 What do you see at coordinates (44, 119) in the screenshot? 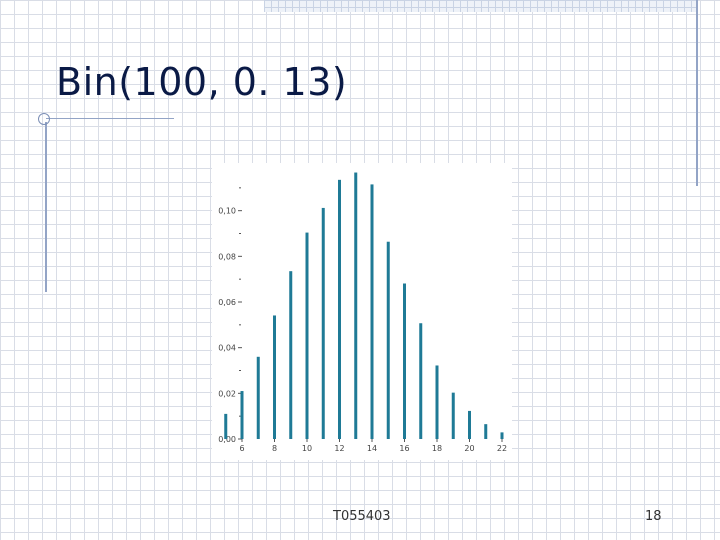
I see `accent-circle-icon` at bounding box center [44, 119].